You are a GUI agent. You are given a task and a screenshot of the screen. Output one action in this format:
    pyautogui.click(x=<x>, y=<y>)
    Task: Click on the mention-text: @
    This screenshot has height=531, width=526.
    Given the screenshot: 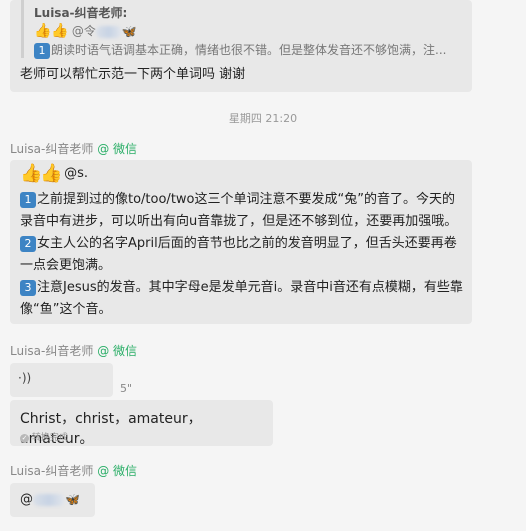 What is the action you would take?
    pyautogui.click(x=26, y=499)
    